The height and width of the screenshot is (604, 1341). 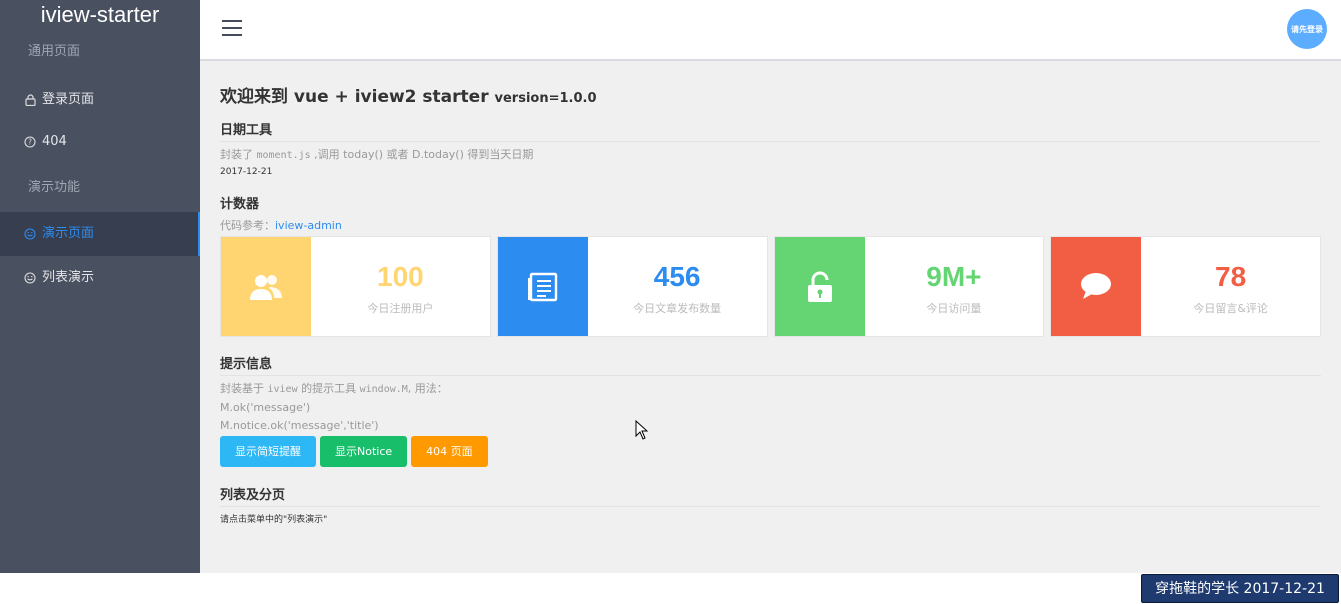 I want to click on login-avatar: 请先登录, so click(x=1307, y=29).